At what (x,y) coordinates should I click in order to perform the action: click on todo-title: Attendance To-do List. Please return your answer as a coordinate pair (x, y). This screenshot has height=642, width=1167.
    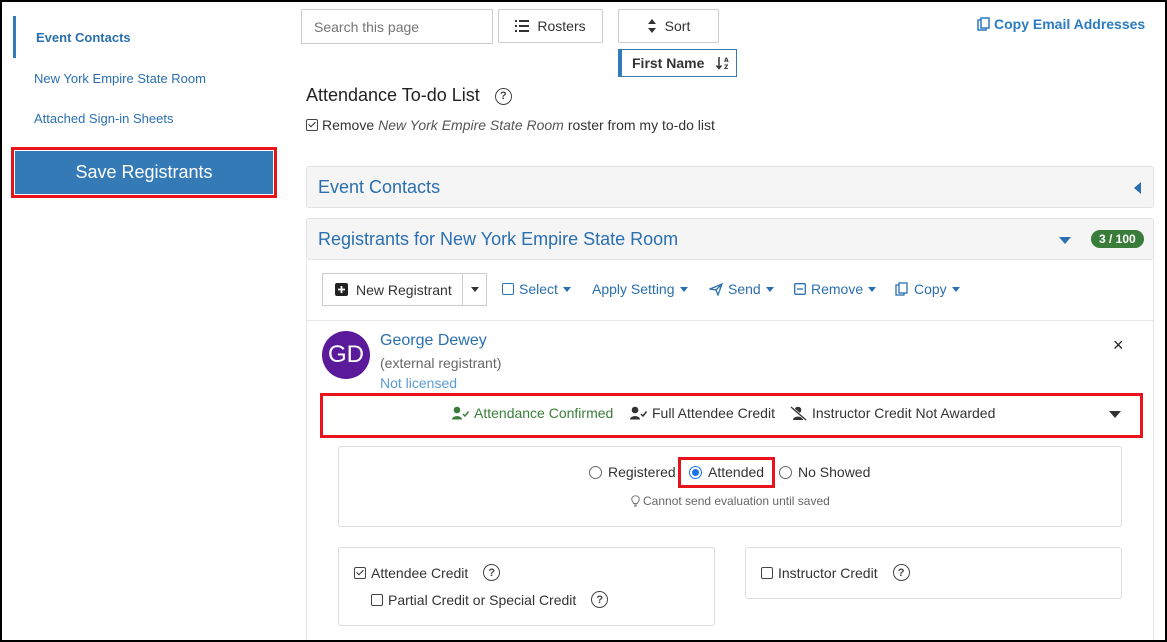
    Looking at the image, I should click on (393, 95).